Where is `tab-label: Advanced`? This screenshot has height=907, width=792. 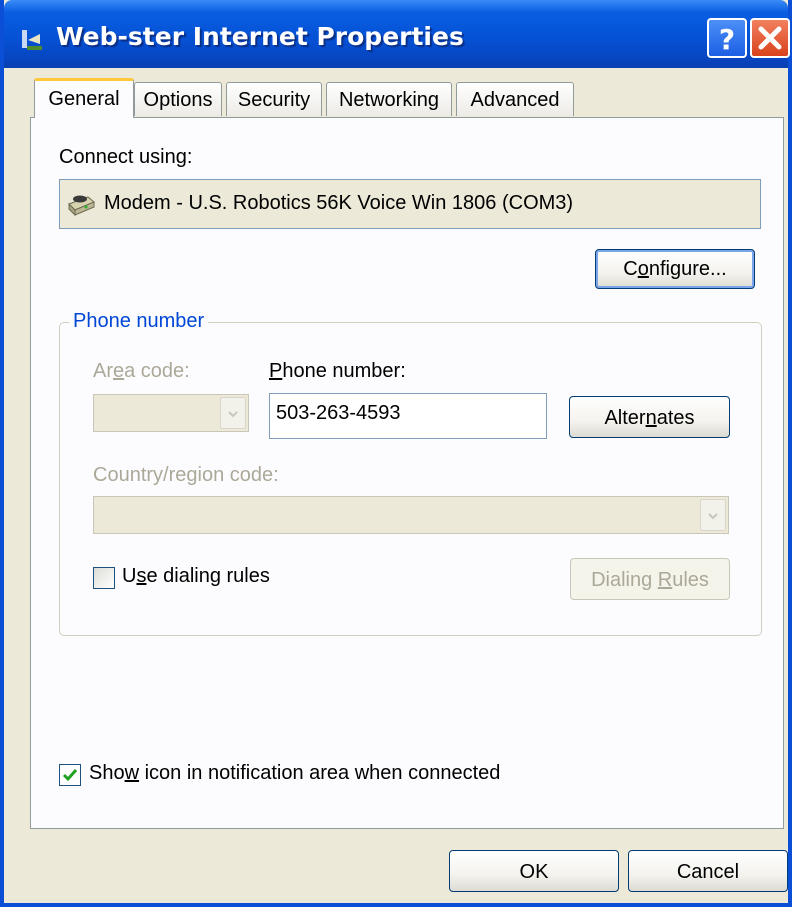 tab-label: Advanced is located at coordinates (515, 100).